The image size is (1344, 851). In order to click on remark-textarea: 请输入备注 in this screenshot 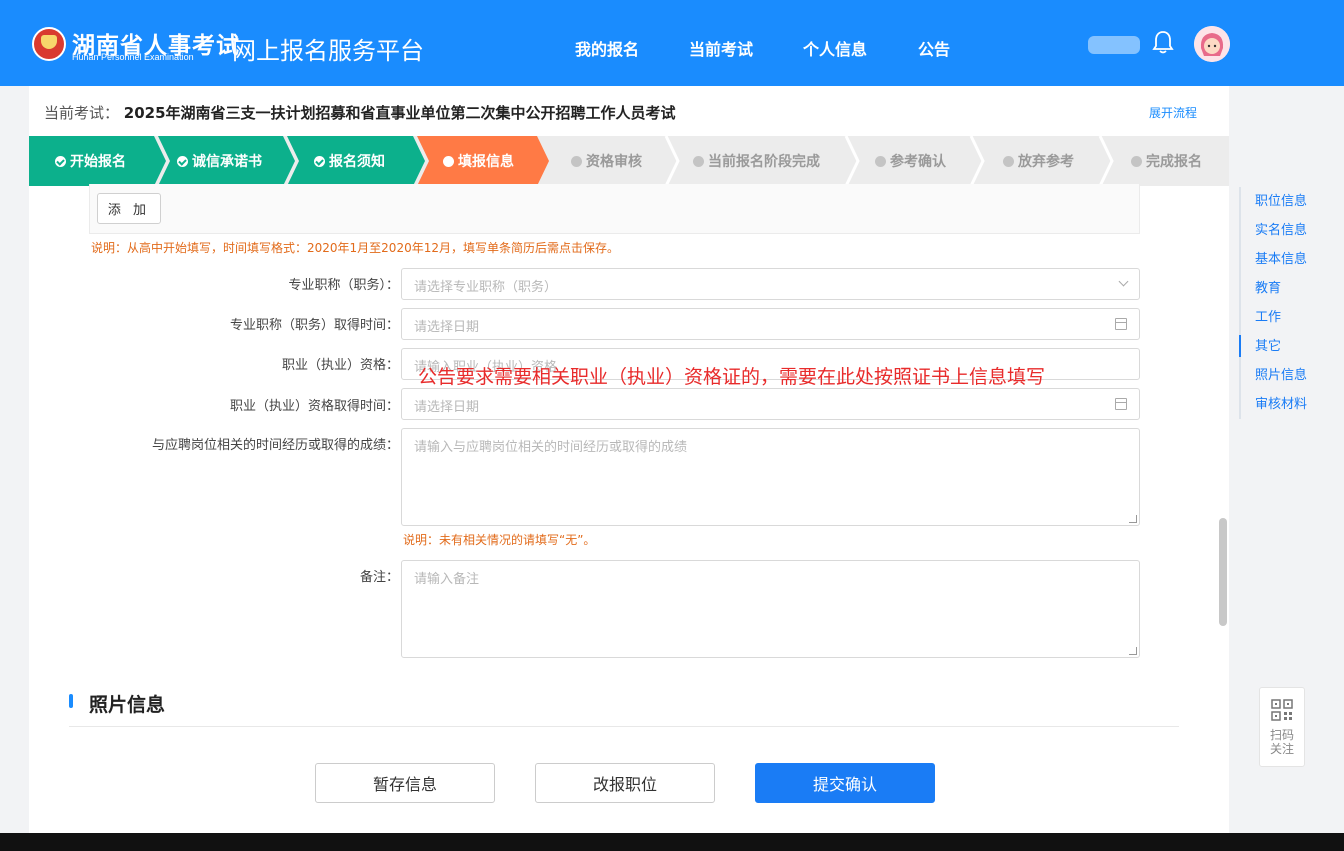, I will do `click(770, 609)`.